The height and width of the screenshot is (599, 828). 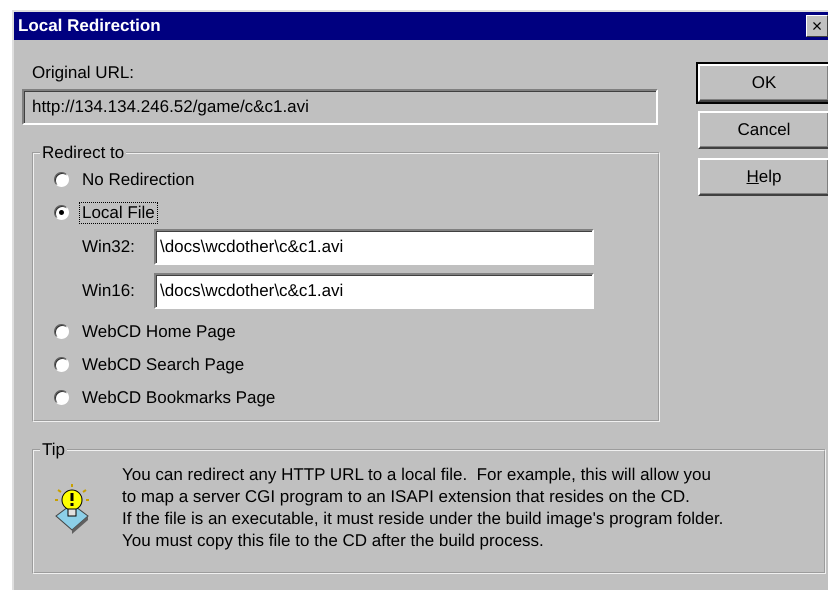 I want to click on window-title: Local Redirection, so click(x=89, y=26).